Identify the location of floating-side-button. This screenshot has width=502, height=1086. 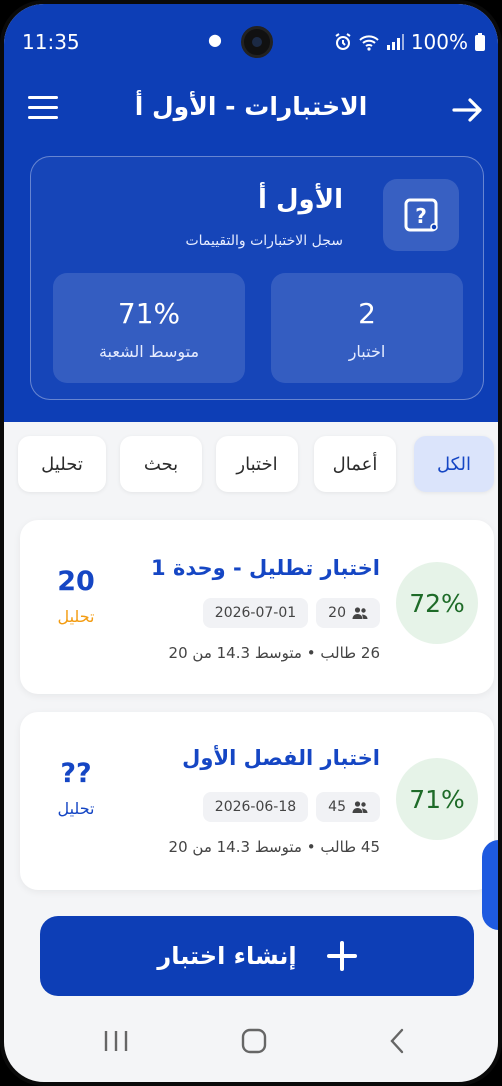
(490, 885).